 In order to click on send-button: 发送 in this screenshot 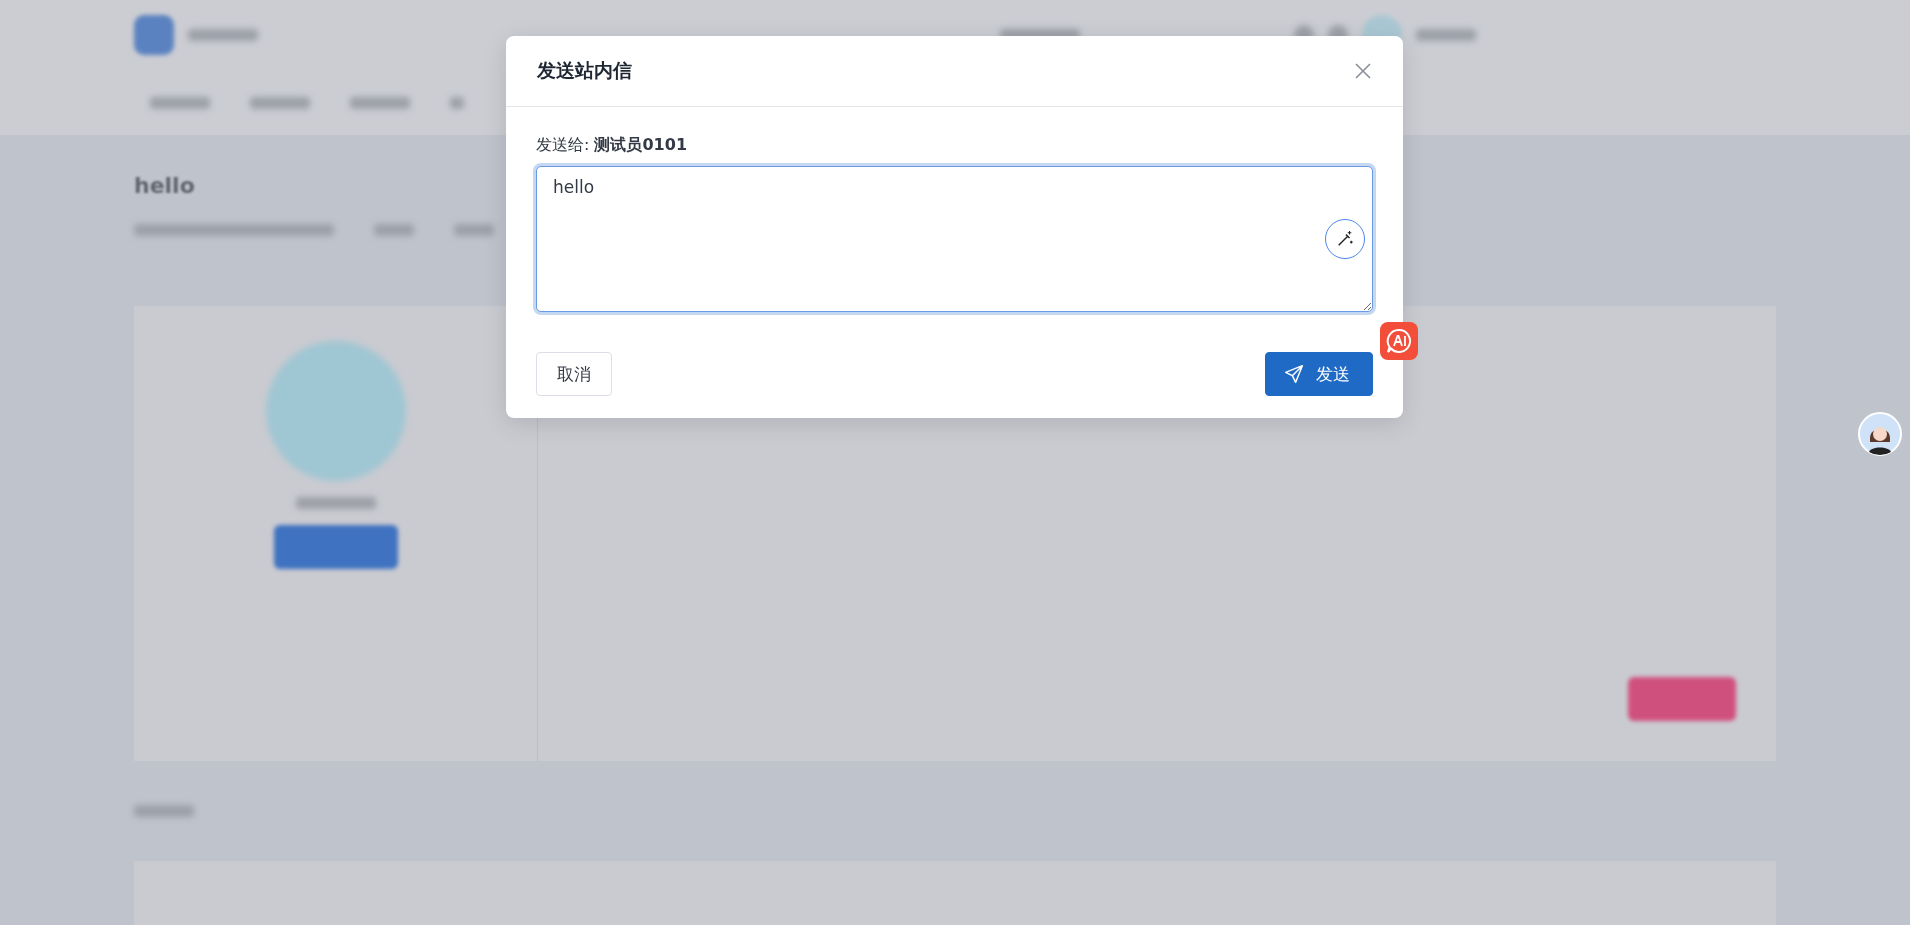, I will do `click(1319, 374)`.